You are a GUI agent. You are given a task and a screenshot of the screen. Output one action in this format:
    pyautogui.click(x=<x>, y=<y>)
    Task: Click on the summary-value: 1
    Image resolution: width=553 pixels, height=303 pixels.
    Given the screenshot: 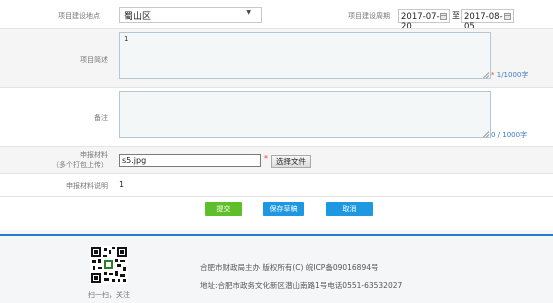 What is the action you would take?
    pyautogui.click(x=126, y=39)
    